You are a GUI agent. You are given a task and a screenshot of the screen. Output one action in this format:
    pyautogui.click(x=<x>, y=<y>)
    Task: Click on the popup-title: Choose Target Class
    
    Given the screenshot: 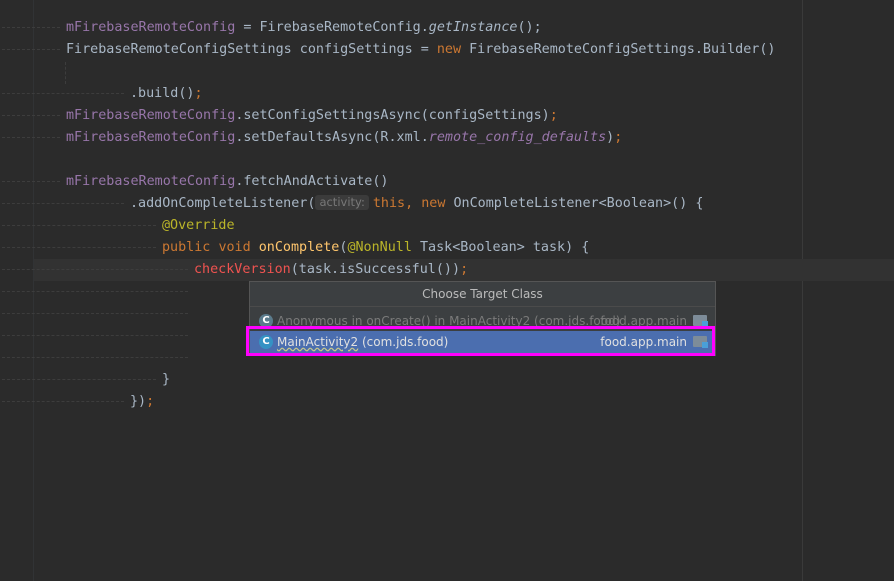 What is the action you would take?
    pyautogui.click(x=482, y=294)
    